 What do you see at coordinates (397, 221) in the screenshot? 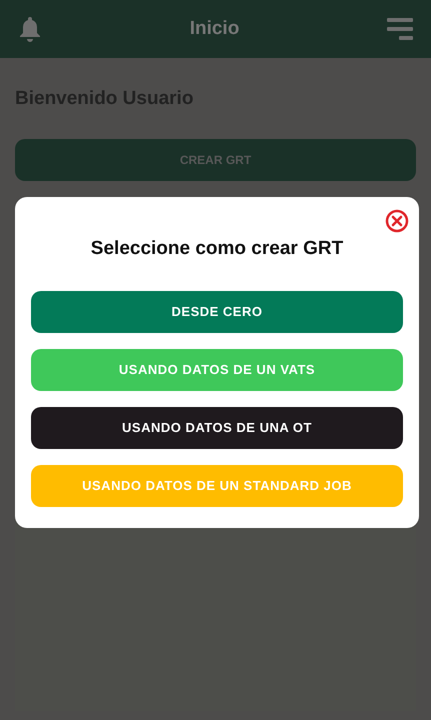
I see `close-icon` at bounding box center [397, 221].